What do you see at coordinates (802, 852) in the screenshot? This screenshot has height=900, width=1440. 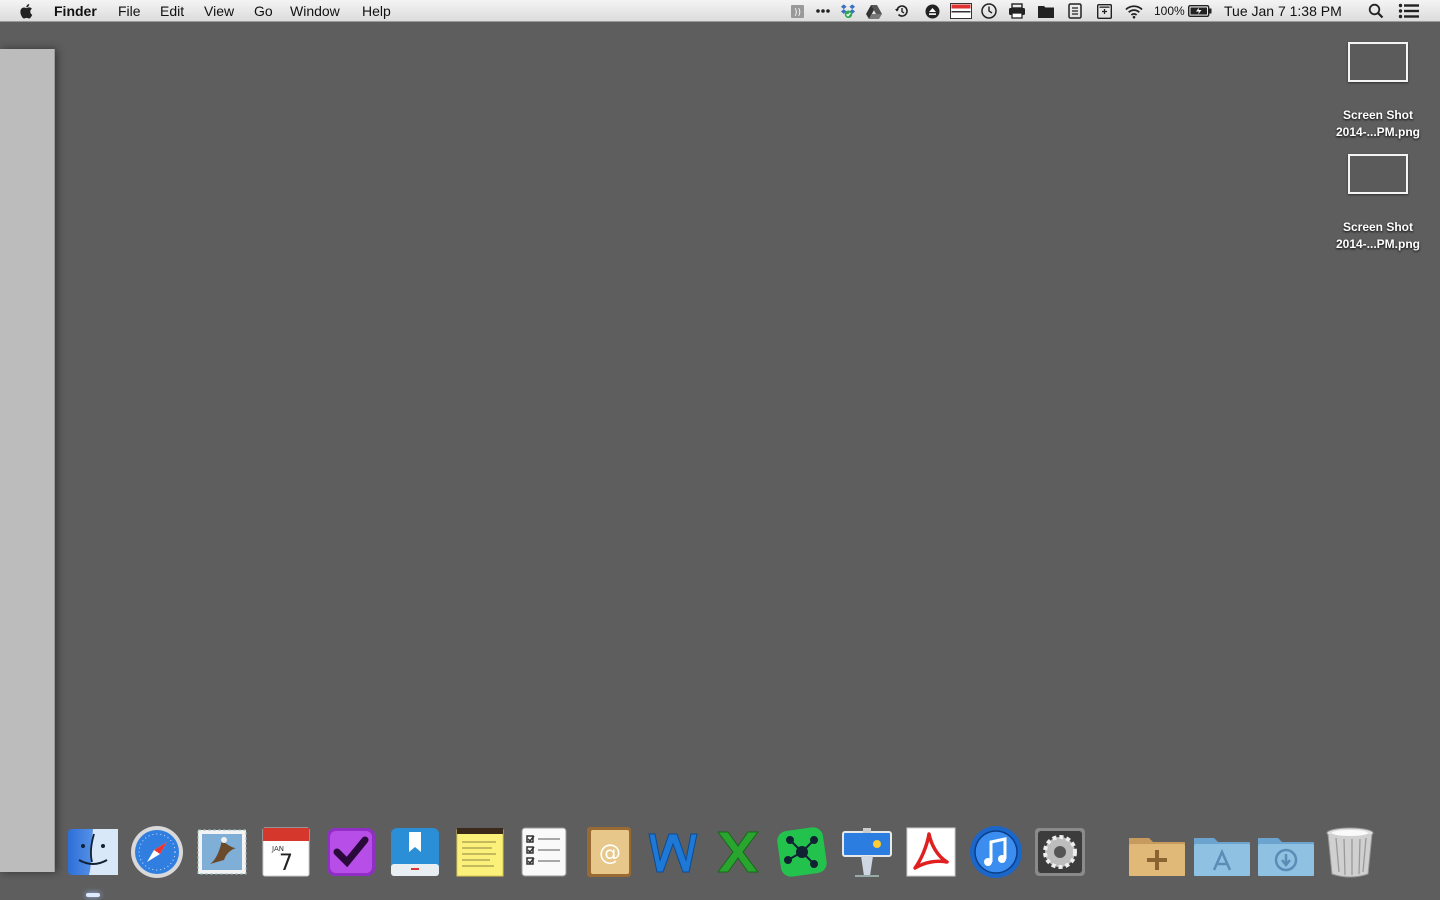 I see `mindnode-icon` at bounding box center [802, 852].